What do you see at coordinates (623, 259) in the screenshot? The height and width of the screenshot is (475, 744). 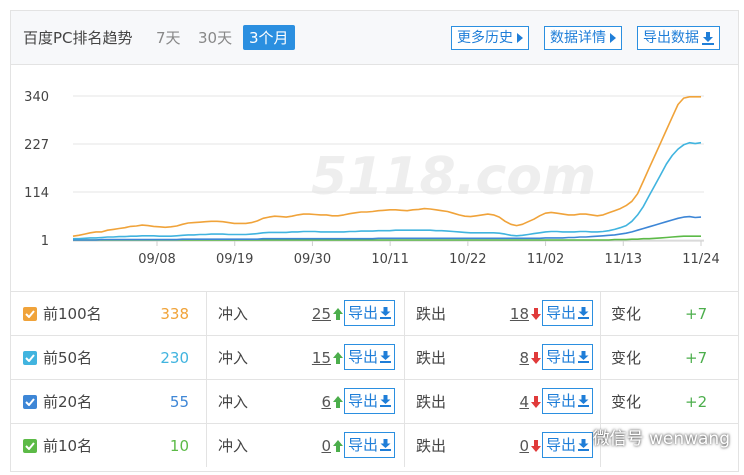 I see `x-tick-label: 11/13` at bounding box center [623, 259].